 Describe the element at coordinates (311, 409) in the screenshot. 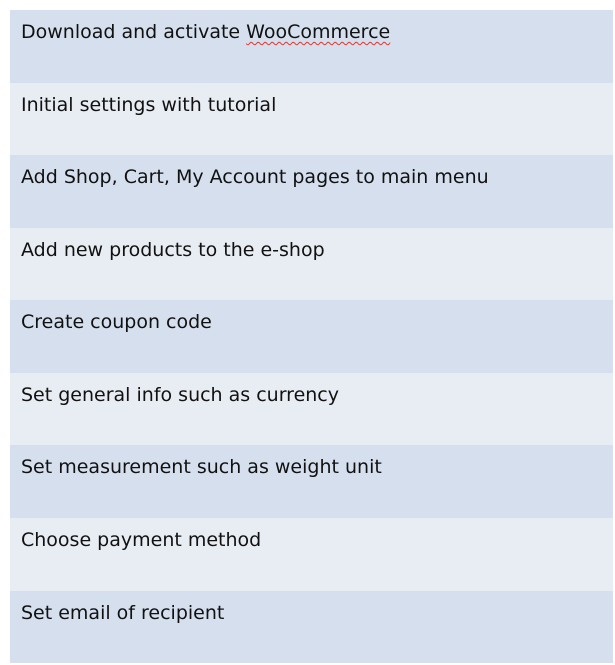

I see `step-row-6: Set general info such as currency` at that location.